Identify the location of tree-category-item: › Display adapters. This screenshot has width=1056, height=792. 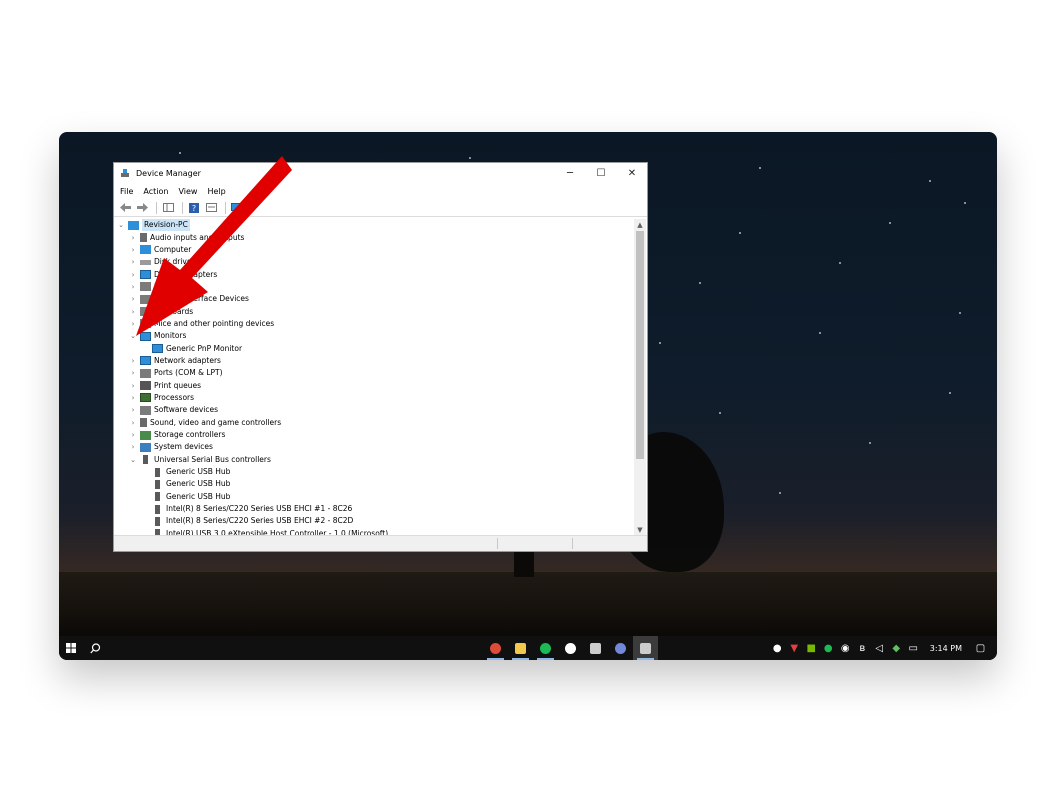
(375, 274).